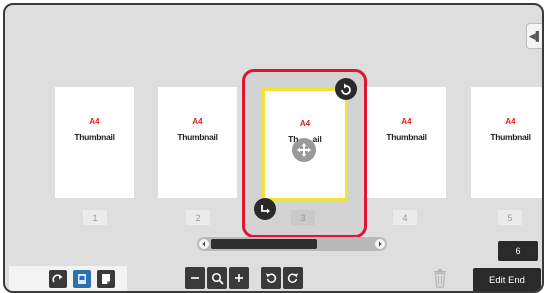 This screenshot has width=544, height=293. I want to click on chevron-left-icon, so click(203, 244).